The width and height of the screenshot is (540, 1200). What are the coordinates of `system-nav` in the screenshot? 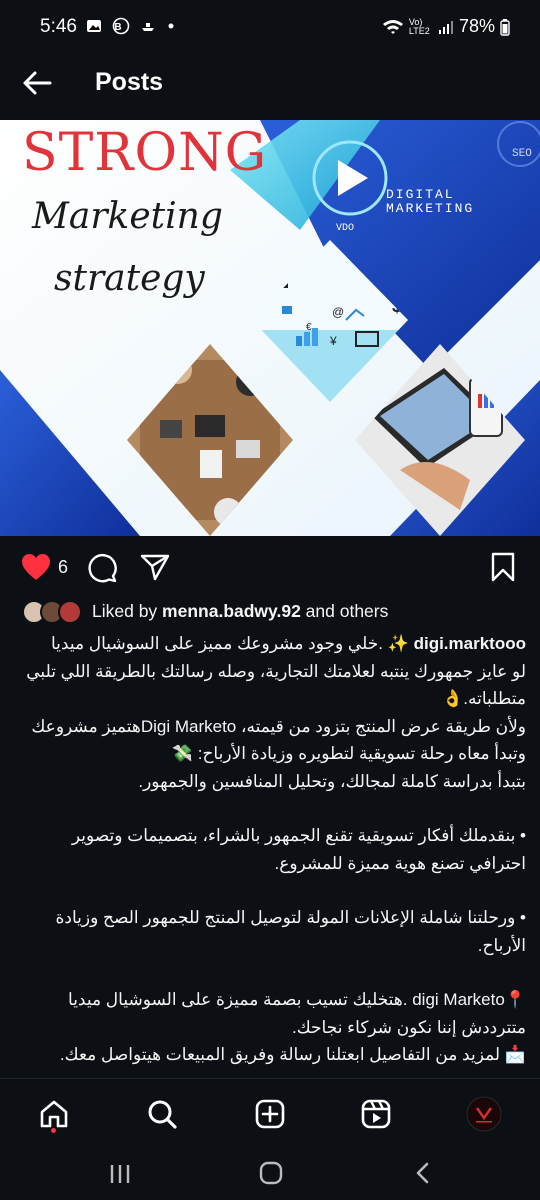 It's located at (270, 1174).